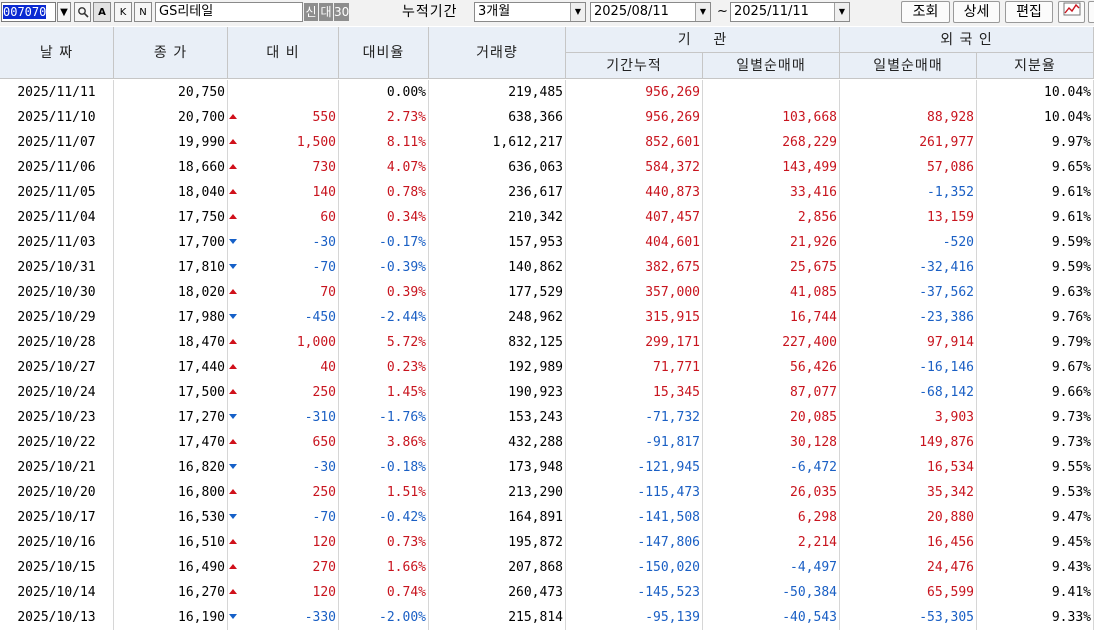  What do you see at coordinates (771, 142) in the screenshot?
I see `cell-inst-daily: 268,229` at bounding box center [771, 142].